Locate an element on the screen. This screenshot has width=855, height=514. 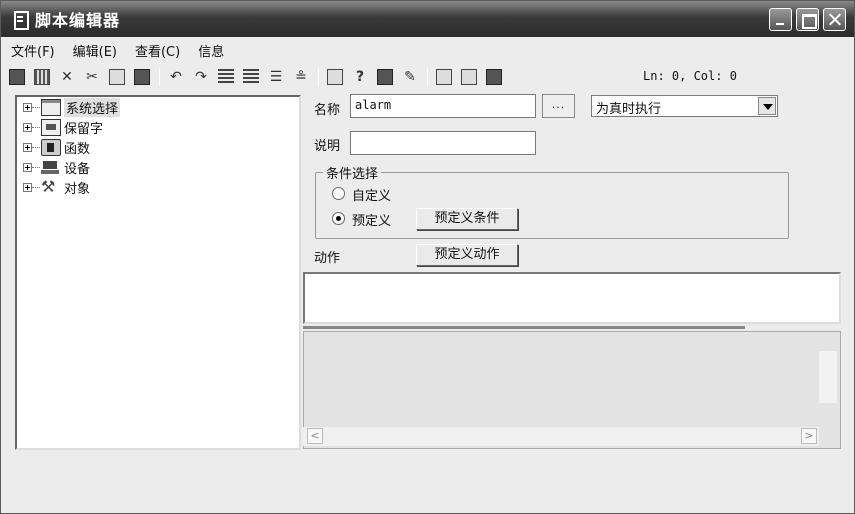
predefined-action-button: 预定义动作 is located at coordinates (467, 255).